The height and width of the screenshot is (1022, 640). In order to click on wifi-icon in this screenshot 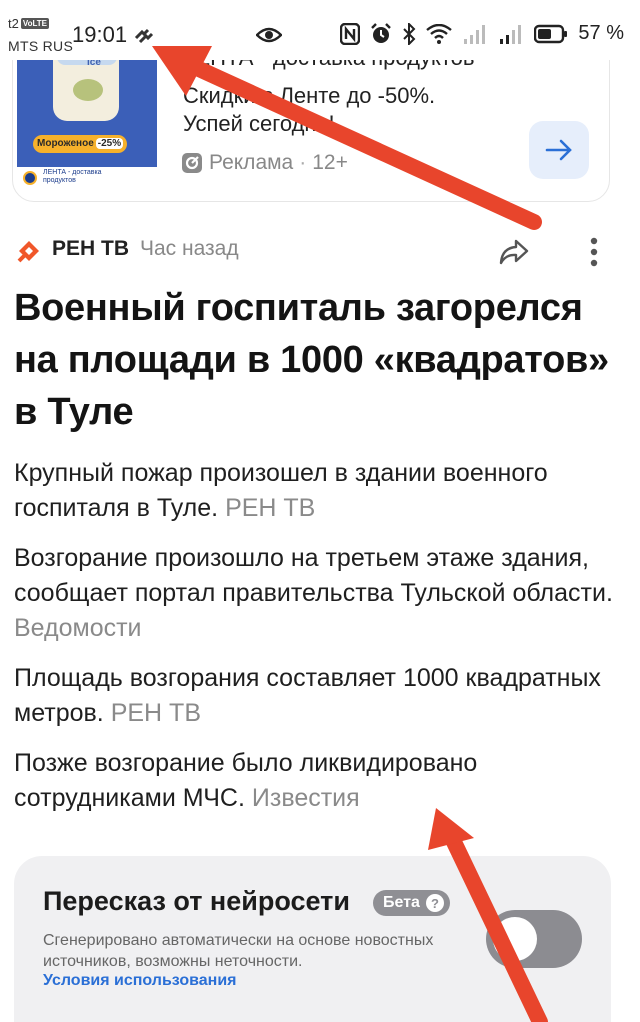, I will do `click(439, 33)`.